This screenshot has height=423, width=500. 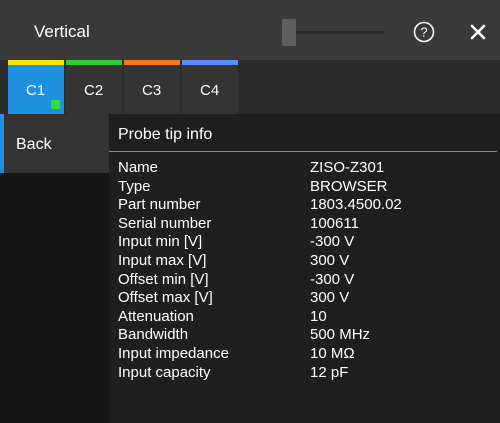 I want to click on info-label: Input min [V], so click(x=160, y=242).